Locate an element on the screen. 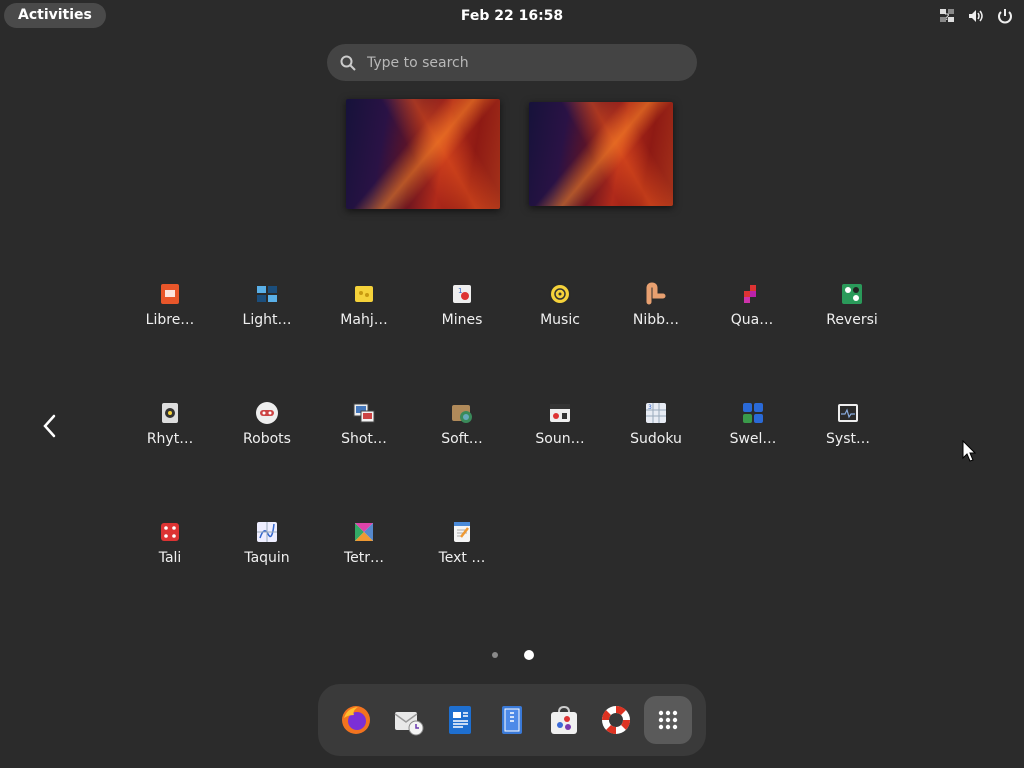 This screenshot has width=1024, height=768. app-grid-icon is located at coordinates (668, 720).